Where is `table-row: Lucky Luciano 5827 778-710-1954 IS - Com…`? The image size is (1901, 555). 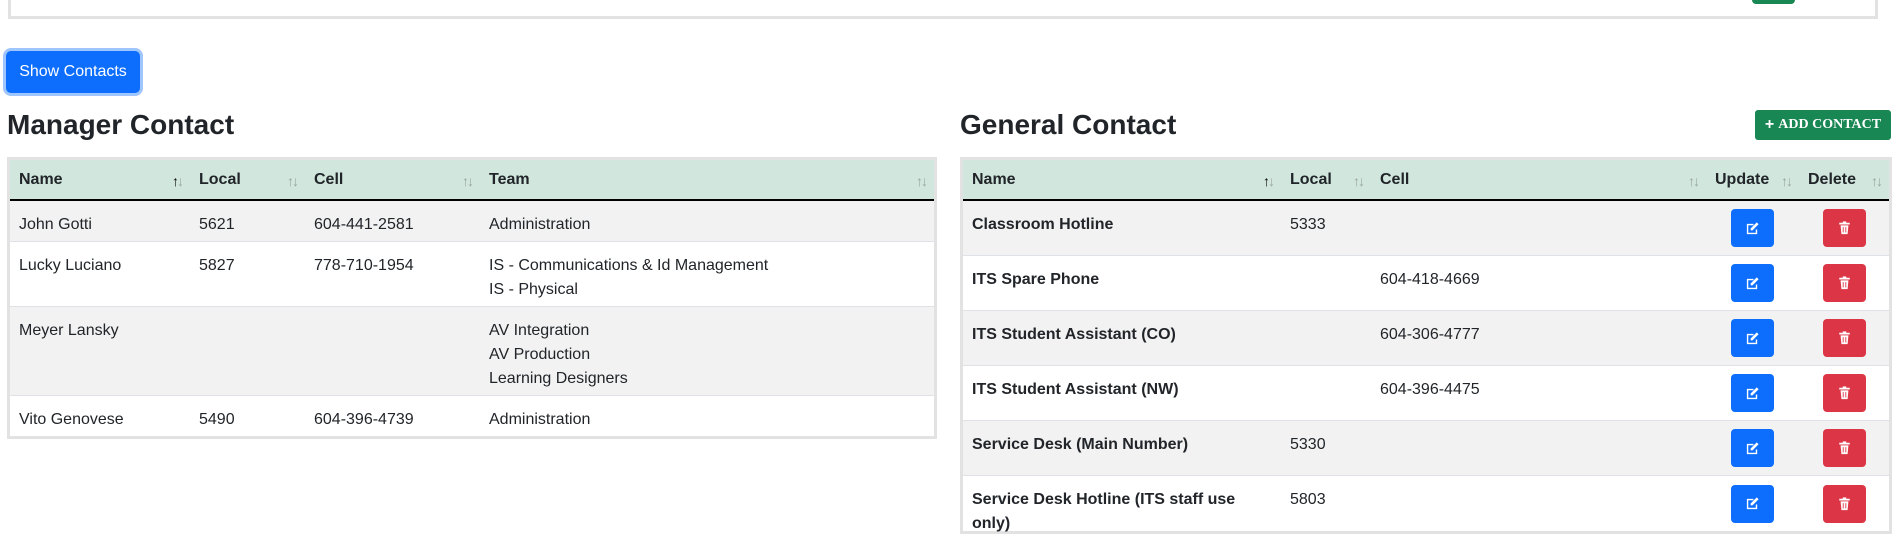 table-row: Lucky Luciano 5827 778-710-1954 IS - Com… is located at coordinates (472, 274).